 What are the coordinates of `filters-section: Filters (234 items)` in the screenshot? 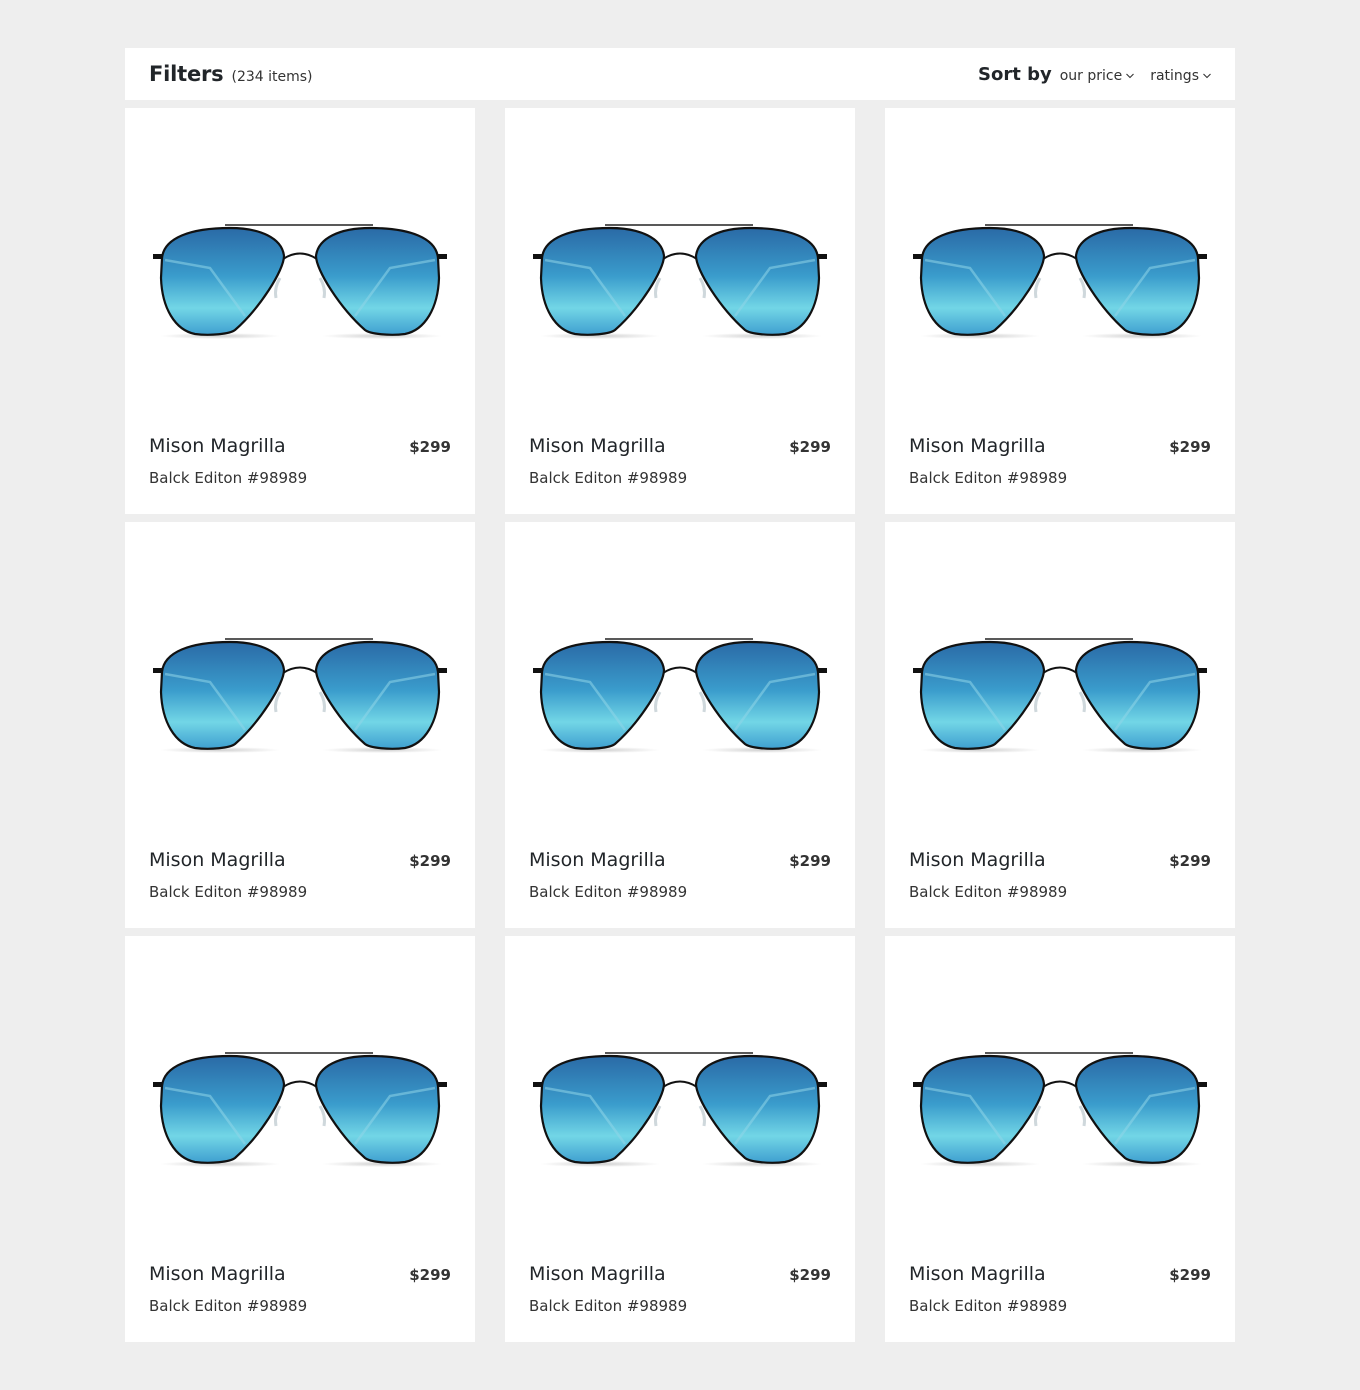 It's located at (231, 74).